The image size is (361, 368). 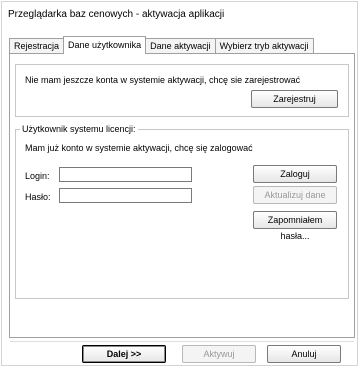 What do you see at coordinates (180, 45) in the screenshot?
I see `tab-dane-aktywacji: Dane aktywacji` at bounding box center [180, 45].